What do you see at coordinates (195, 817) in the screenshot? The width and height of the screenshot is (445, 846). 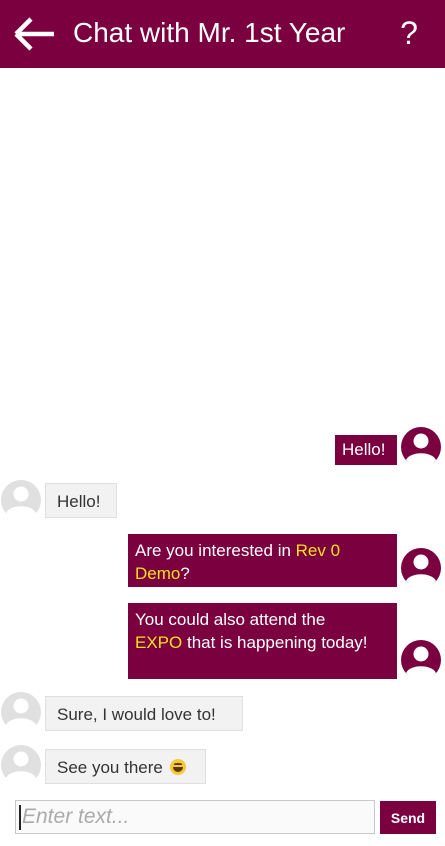 I see `message-input` at bounding box center [195, 817].